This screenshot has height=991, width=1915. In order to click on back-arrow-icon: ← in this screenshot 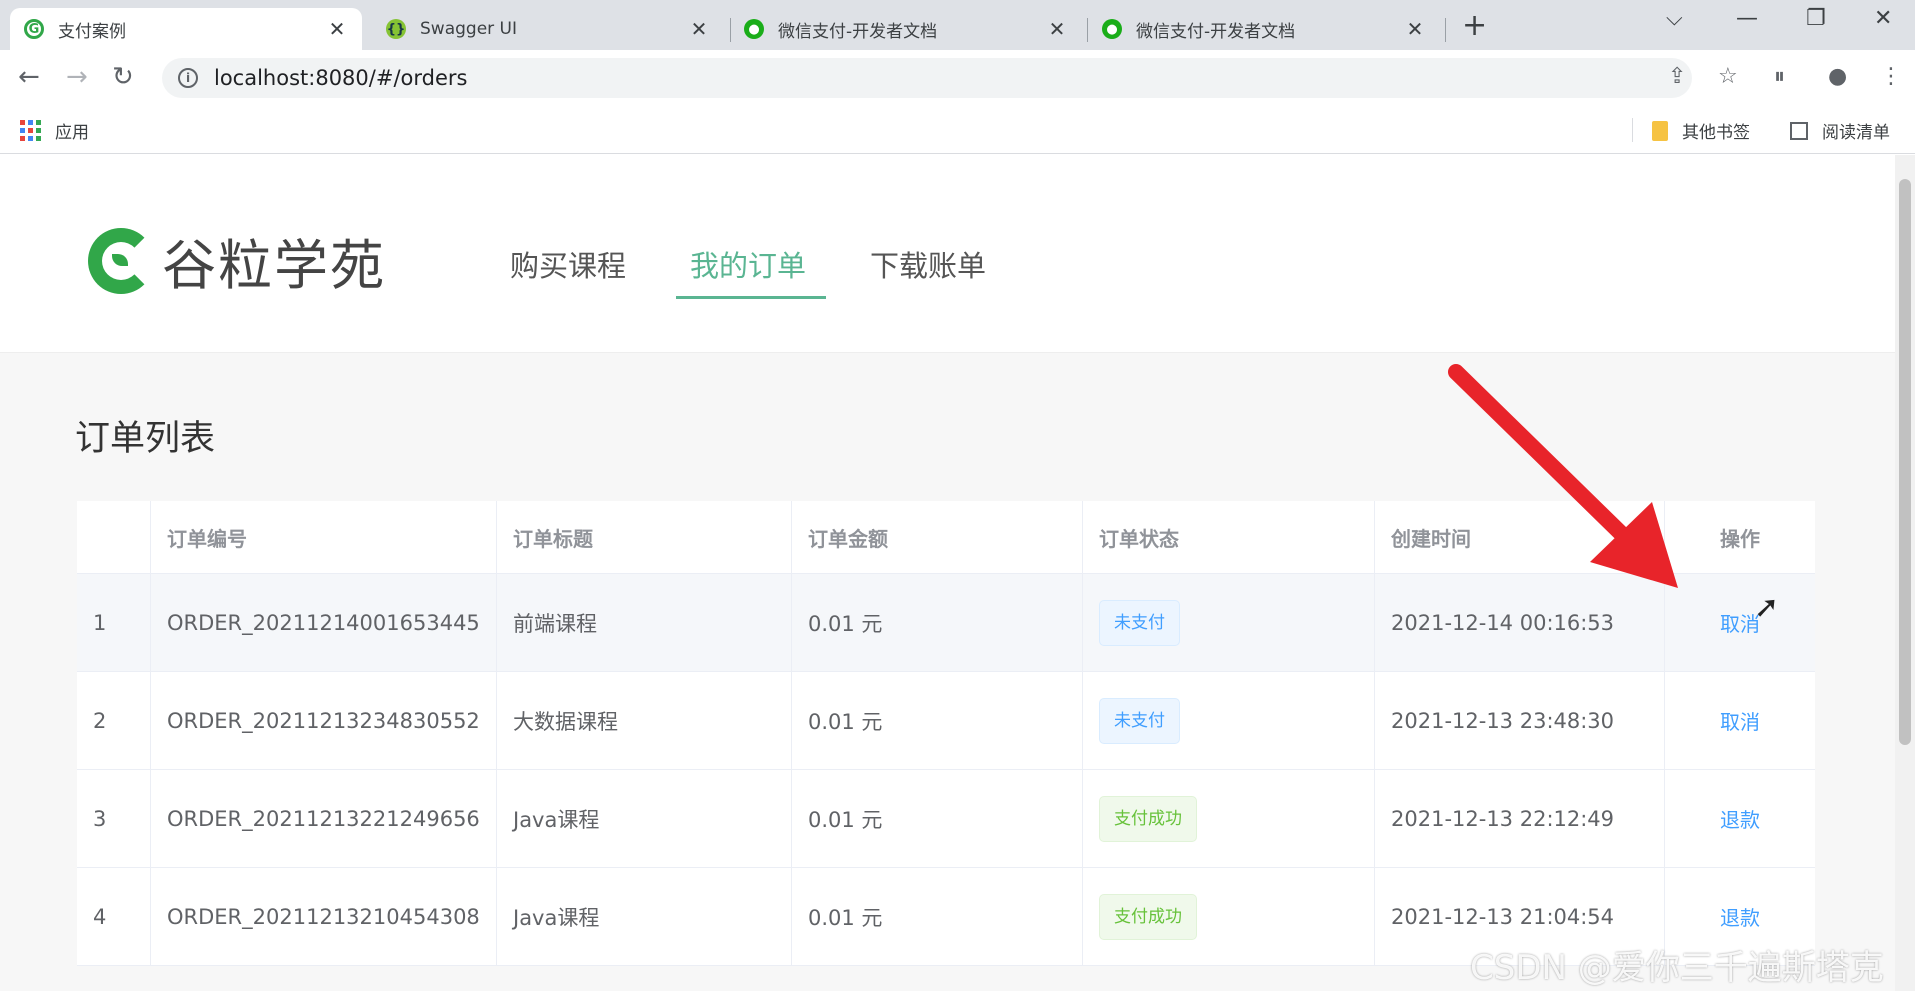, I will do `click(29, 77)`.